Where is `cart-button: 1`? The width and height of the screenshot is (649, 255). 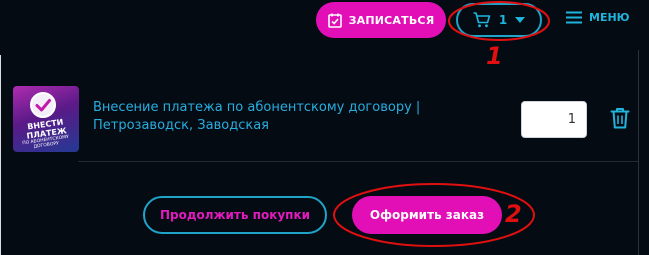 cart-button: 1 is located at coordinates (499, 20).